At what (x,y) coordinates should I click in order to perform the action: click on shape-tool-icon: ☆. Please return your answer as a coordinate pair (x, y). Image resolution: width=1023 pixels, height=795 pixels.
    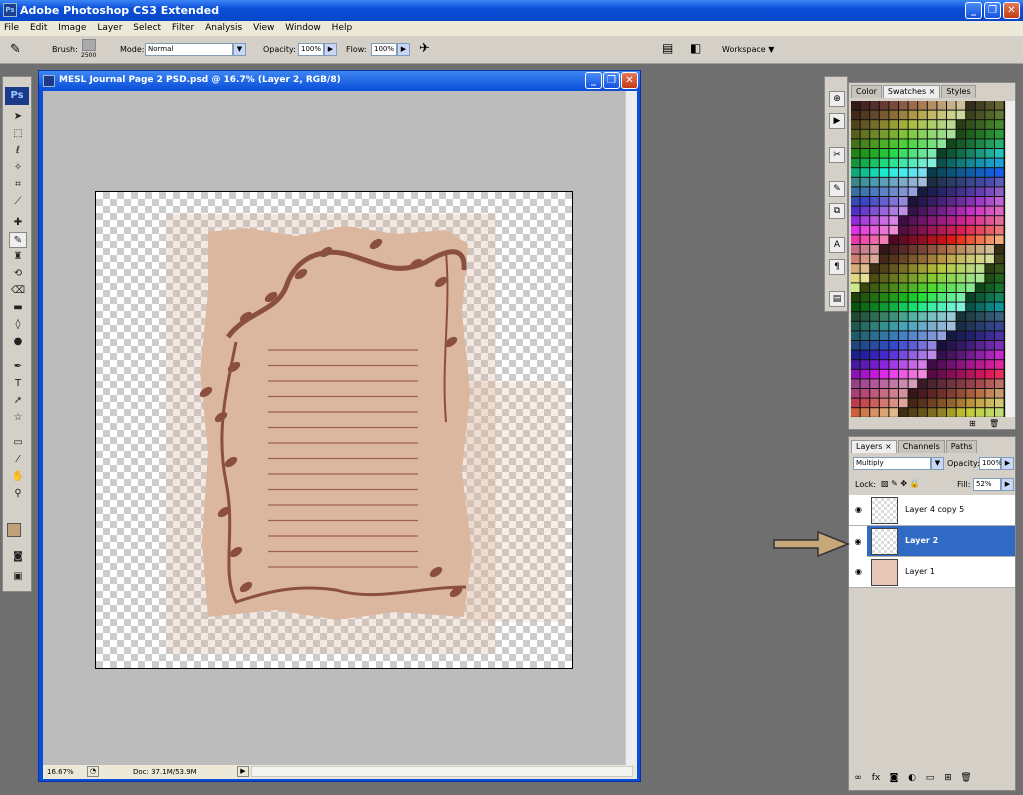
    Looking at the image, I should click on (18, 418).